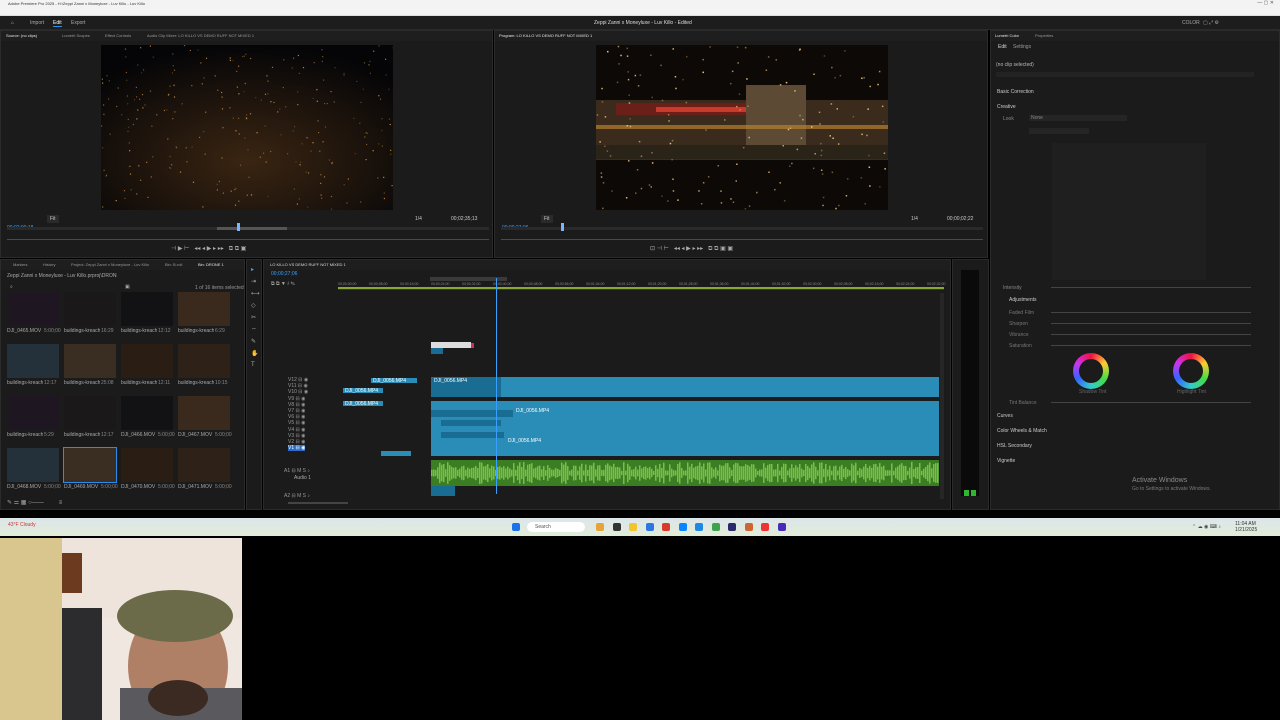  I want to click on tab-export: Export, so click(78, 23).